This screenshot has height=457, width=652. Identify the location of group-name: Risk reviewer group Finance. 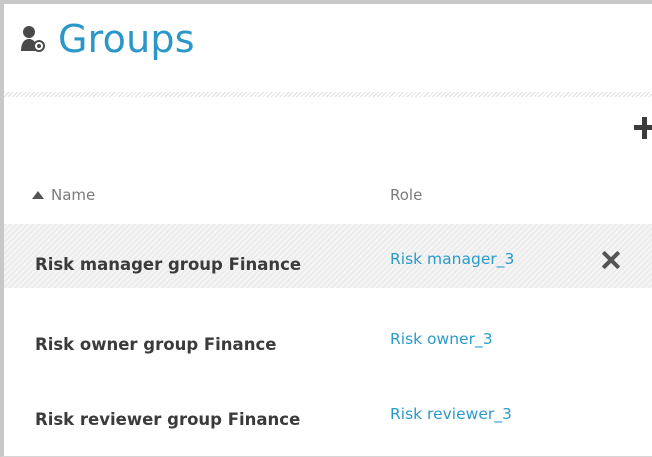
(168, 419).